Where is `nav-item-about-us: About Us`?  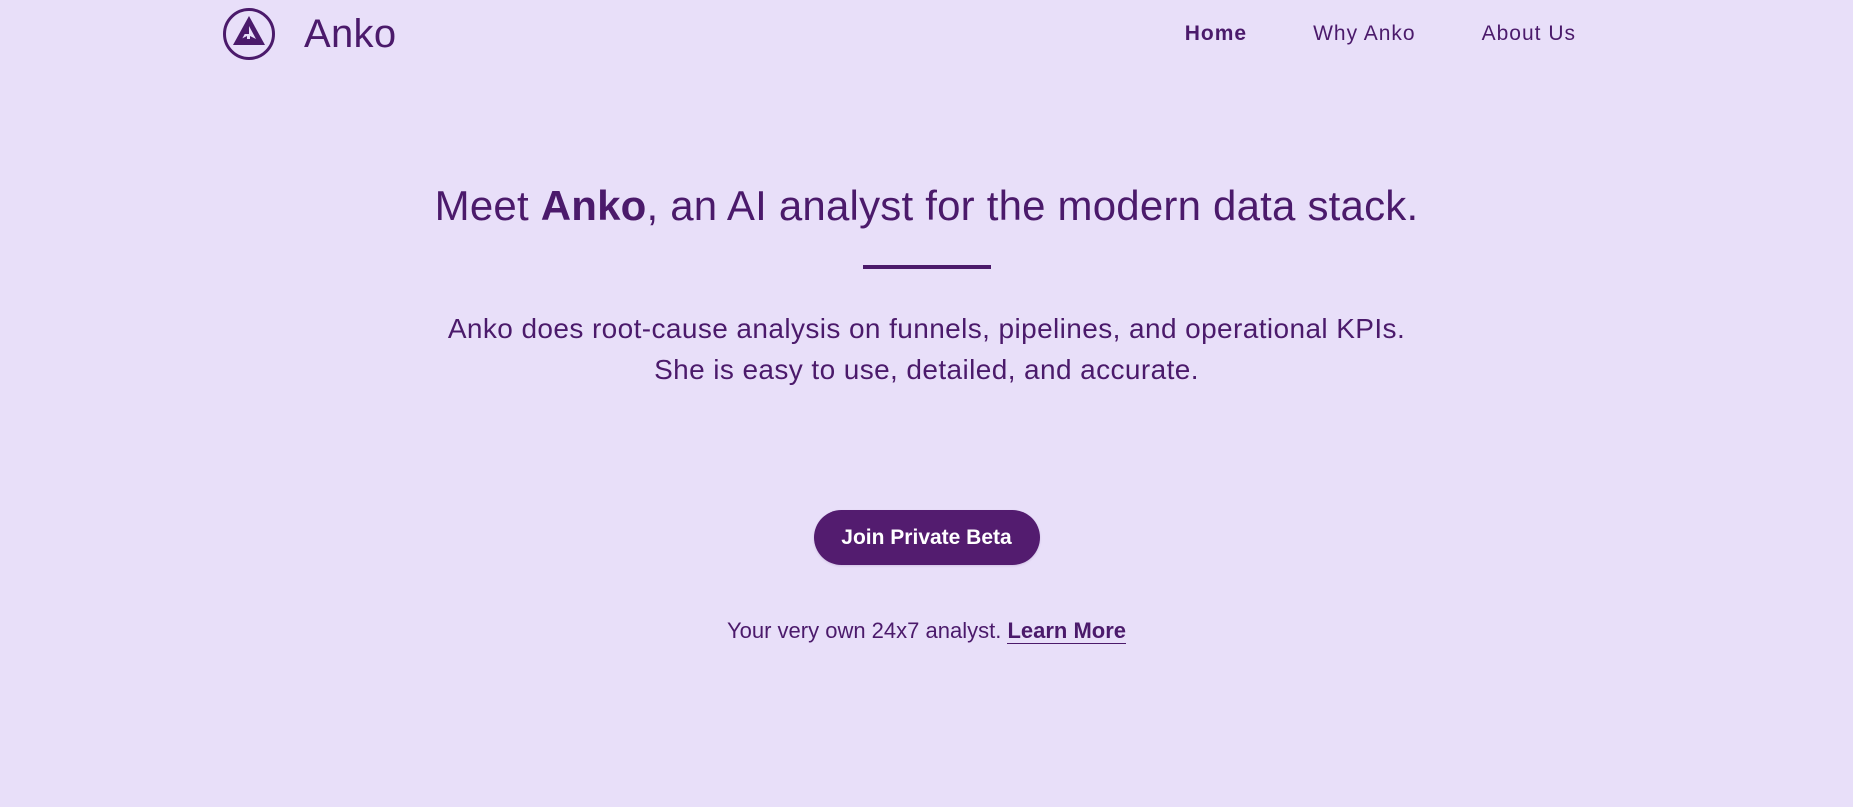 nav-item-about-us: About Us is located at coordinates (1529, 34).